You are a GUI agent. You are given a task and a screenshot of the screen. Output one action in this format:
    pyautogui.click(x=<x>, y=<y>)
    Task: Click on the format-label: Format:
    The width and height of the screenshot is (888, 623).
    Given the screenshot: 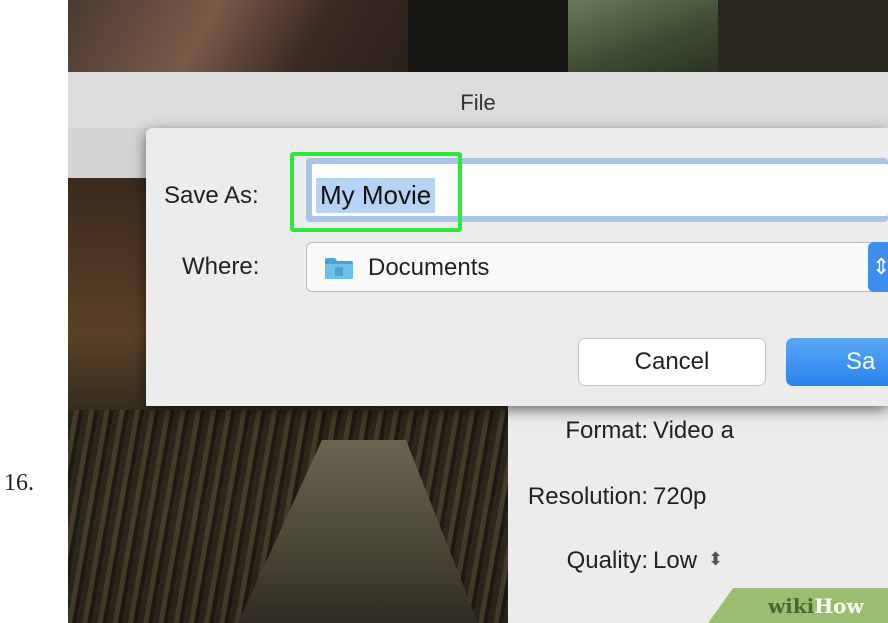 What is the action you would take?
    pyautogui.click(x=606, y=430)
    